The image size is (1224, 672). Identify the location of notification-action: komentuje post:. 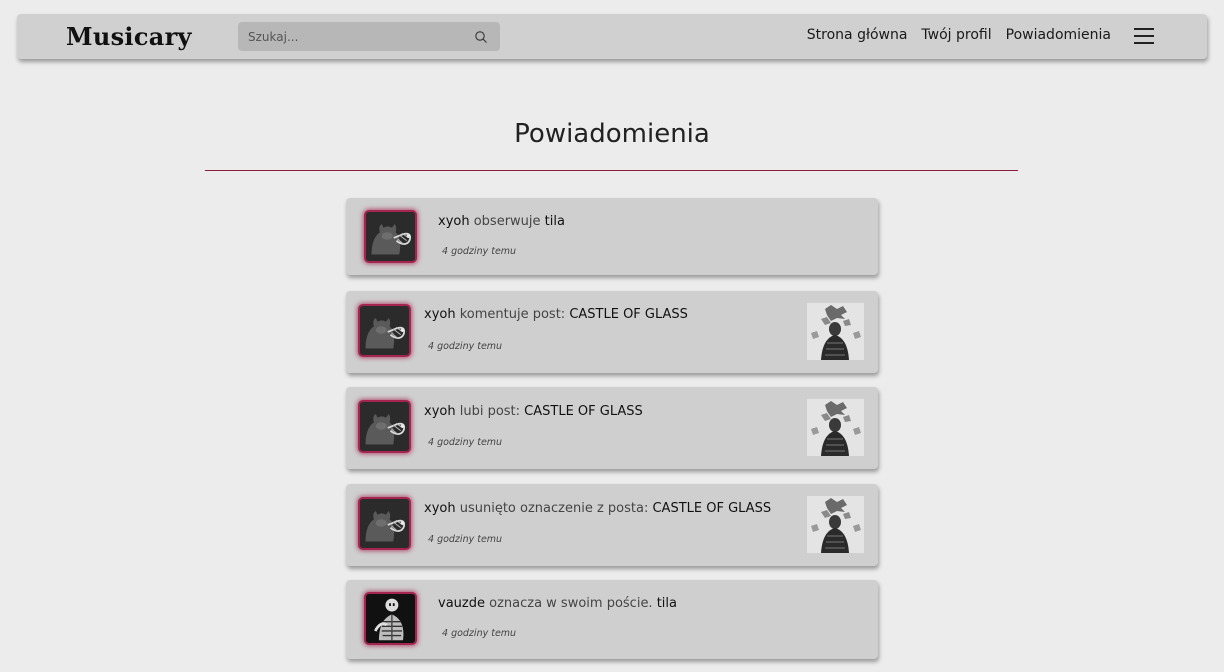
(512, 314).